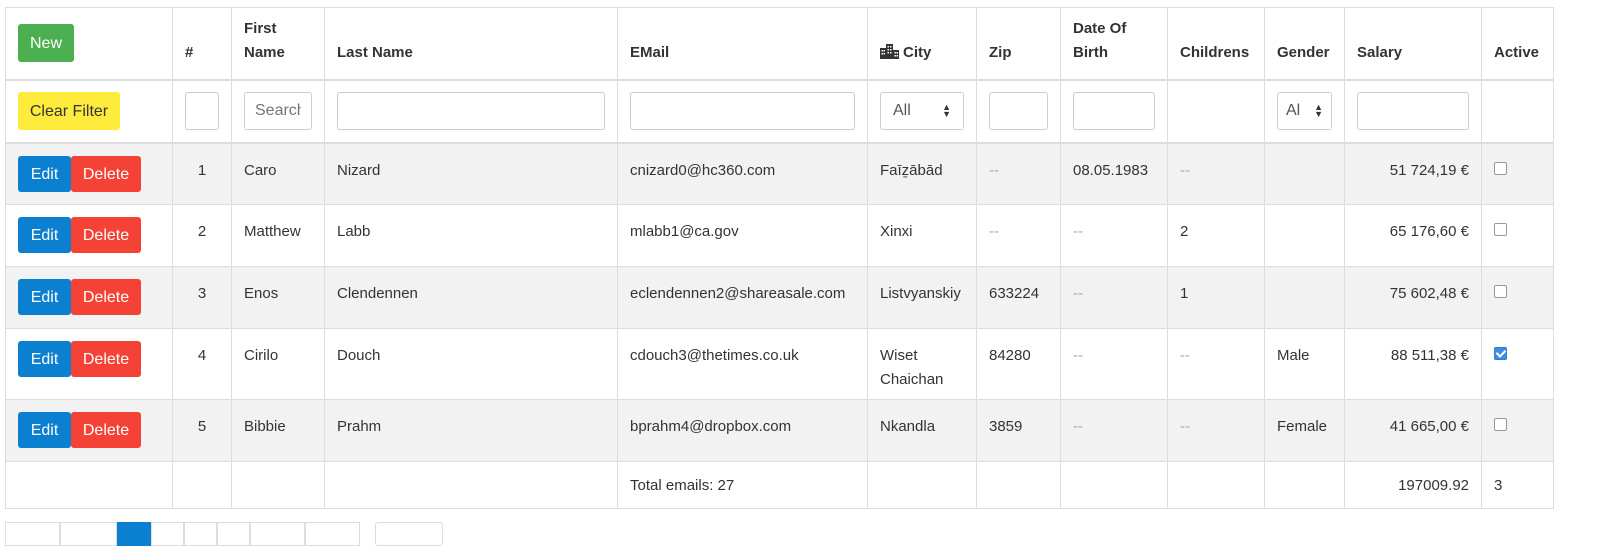 Image resolution: width=1603 pixels, height=546 pixels. Describe the element at coordinates (1114, 44) in the screenshot. I see `column-header-dob: Date Of Birth` at that location.